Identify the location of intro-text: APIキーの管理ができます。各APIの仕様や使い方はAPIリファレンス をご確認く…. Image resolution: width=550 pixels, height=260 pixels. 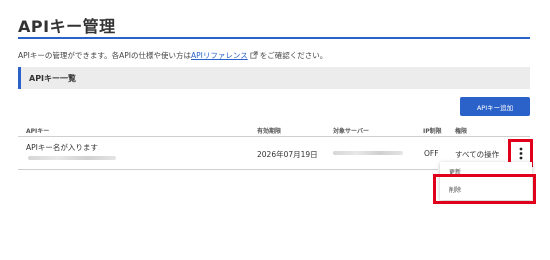
(172, 55).